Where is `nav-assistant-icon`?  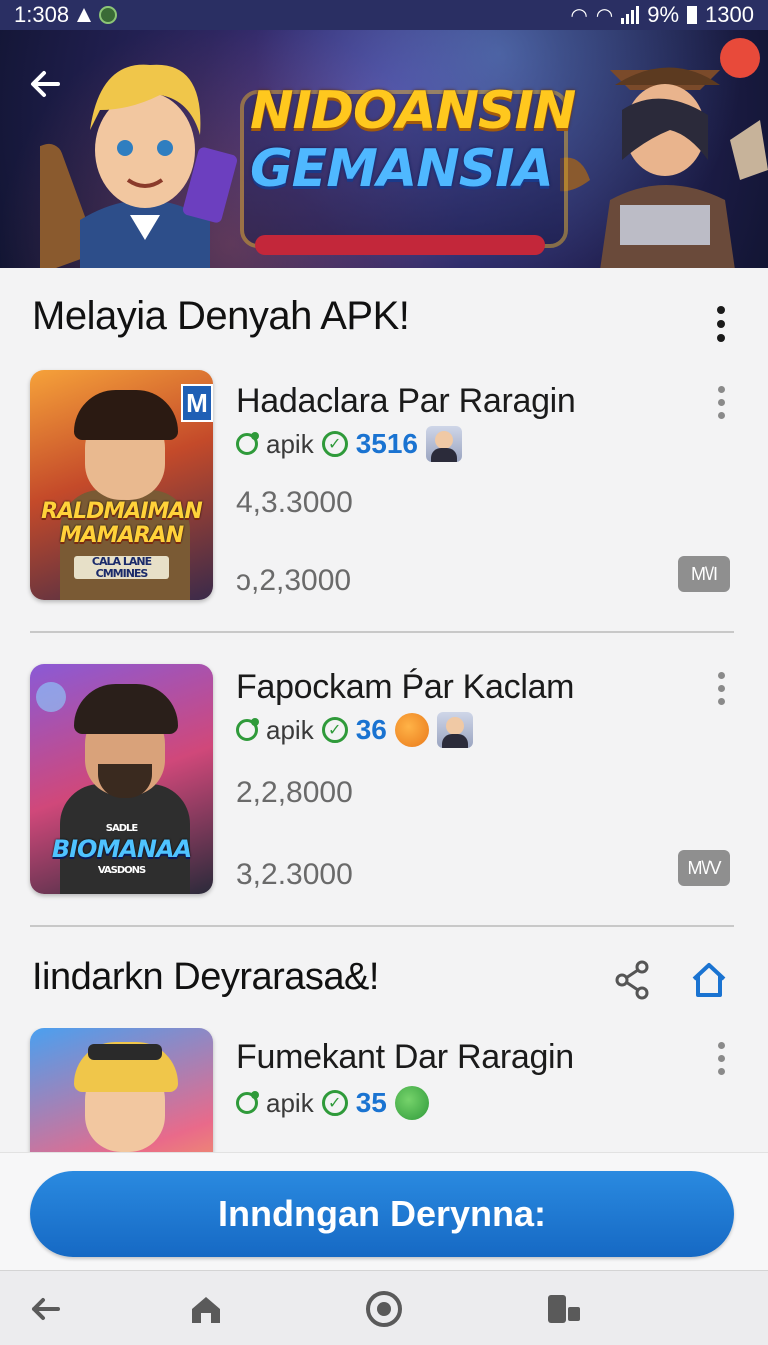
nav-assistant-icon is located at coordinates (384, 1309).